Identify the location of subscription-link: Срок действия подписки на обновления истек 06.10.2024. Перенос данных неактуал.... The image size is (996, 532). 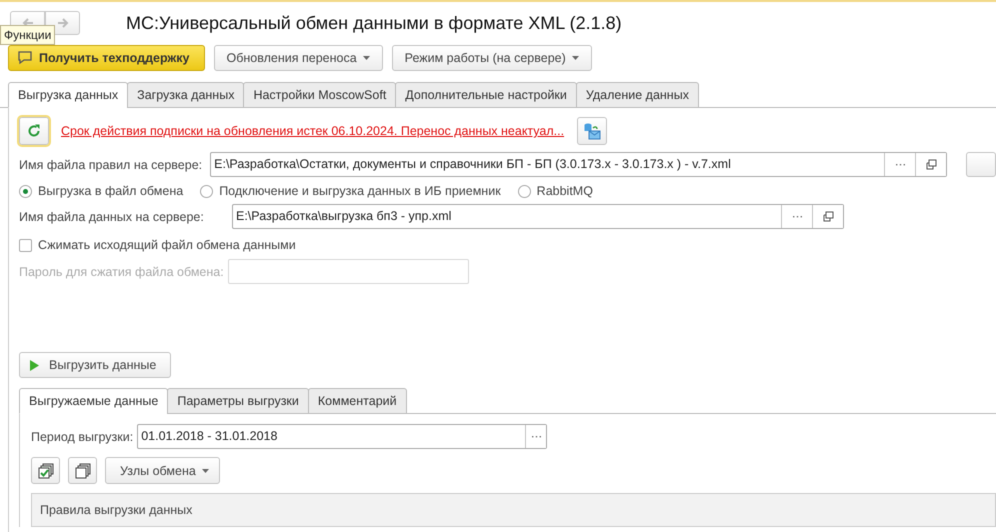
(312, 131).